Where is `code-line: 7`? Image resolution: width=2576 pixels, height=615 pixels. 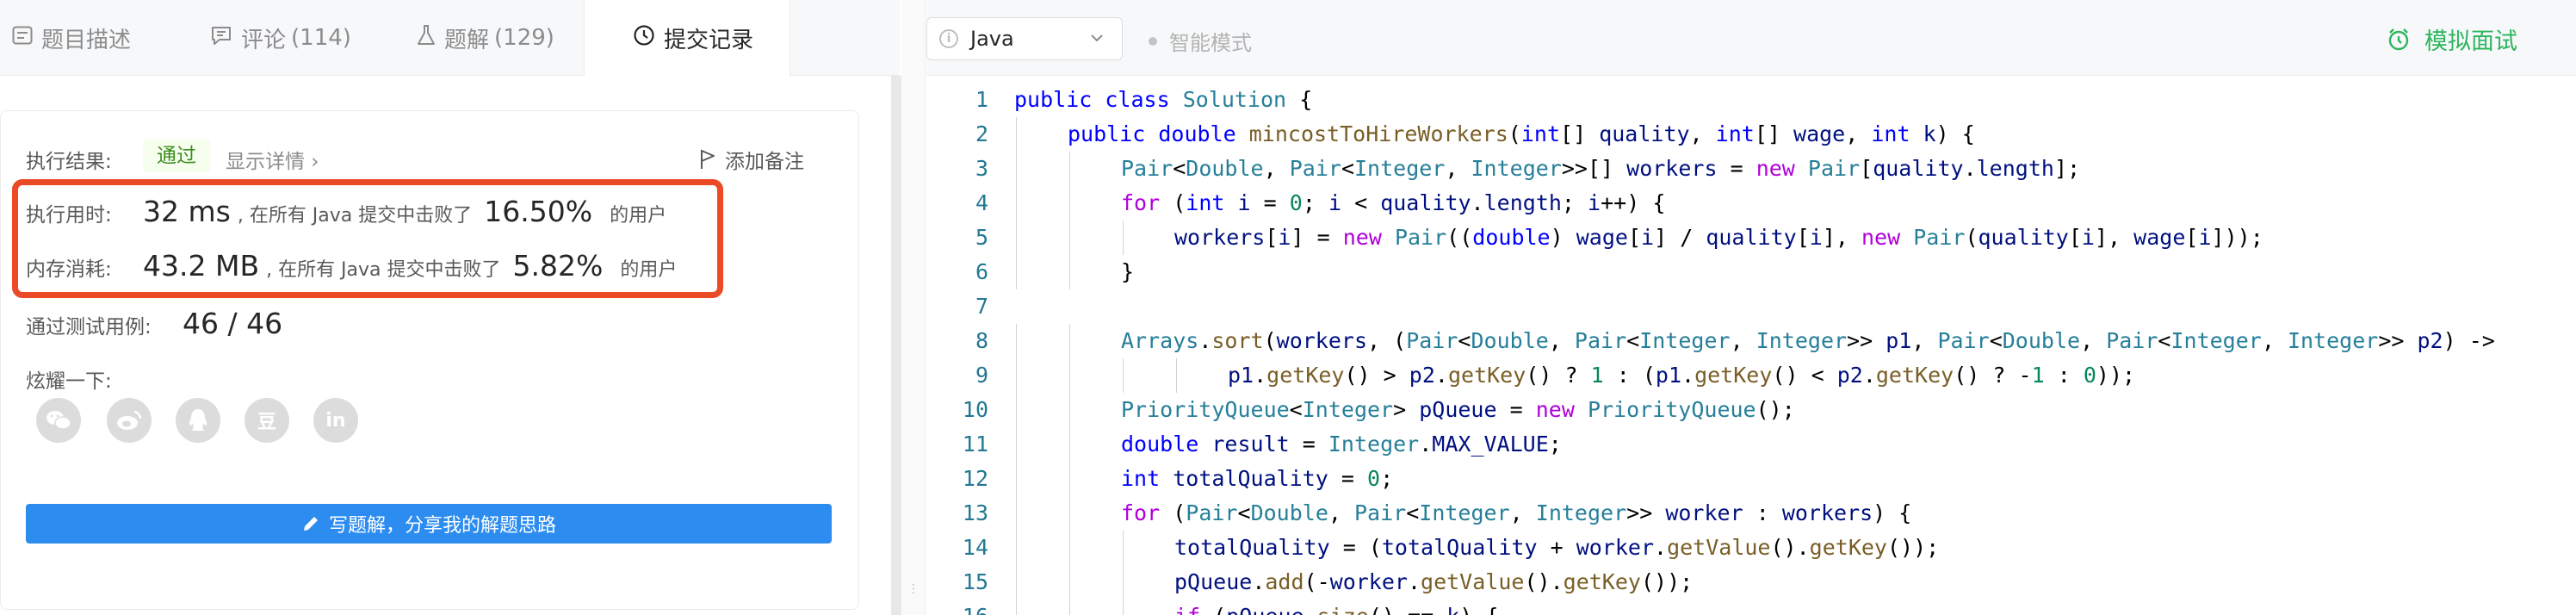 code-line: 7 is located at coordinates (1751, 306).